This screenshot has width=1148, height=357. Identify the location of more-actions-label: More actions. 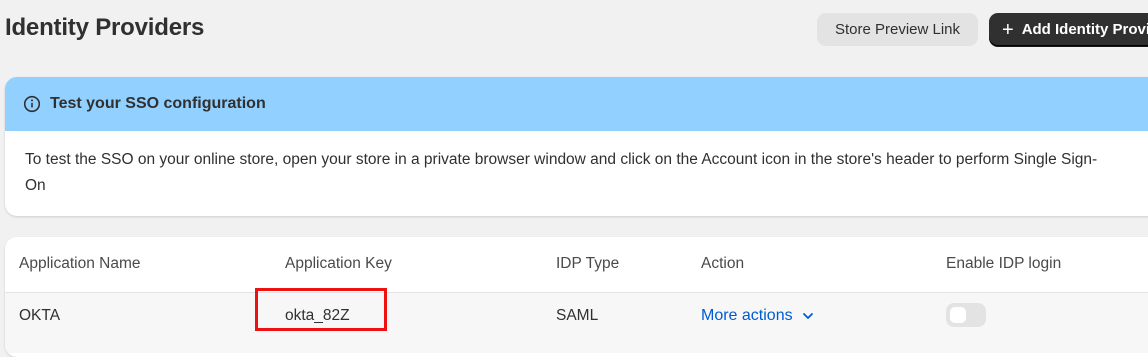
(747, 315).